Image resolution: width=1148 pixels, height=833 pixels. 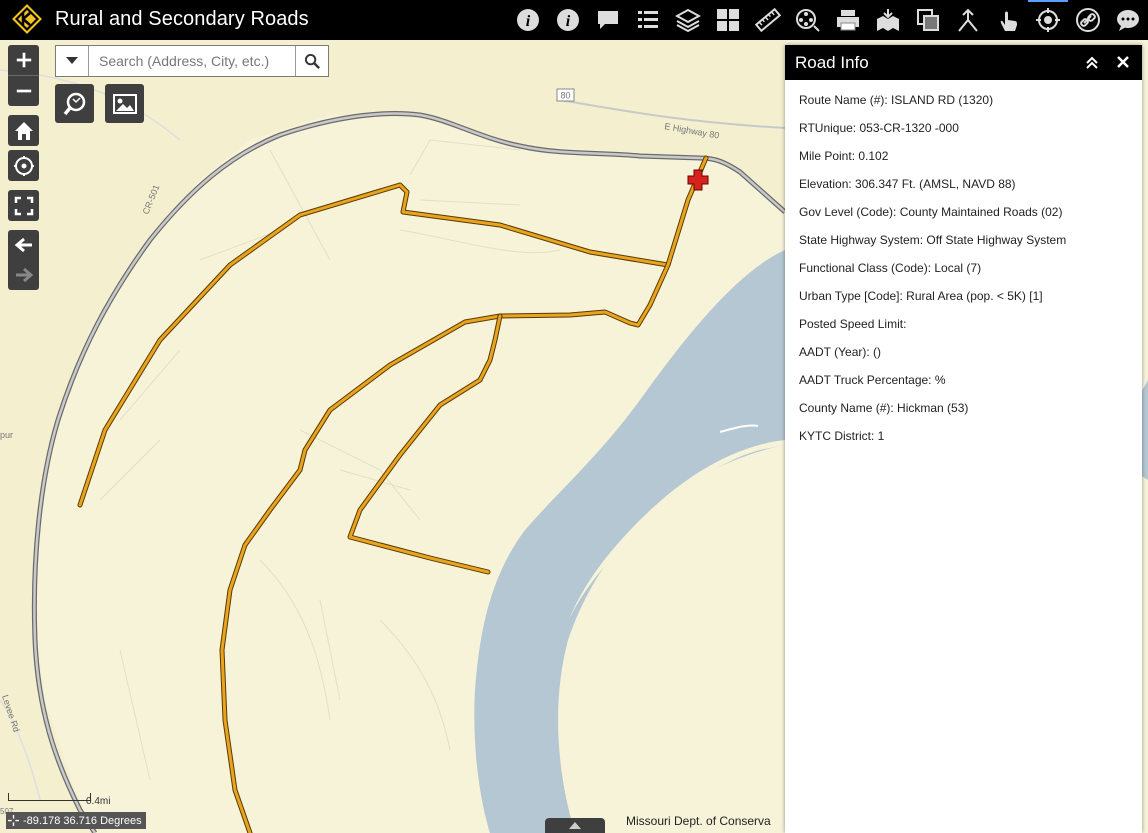 I want to click on map-attribution: Missouri Dept. of Conserva, so click(x=698, y=821).